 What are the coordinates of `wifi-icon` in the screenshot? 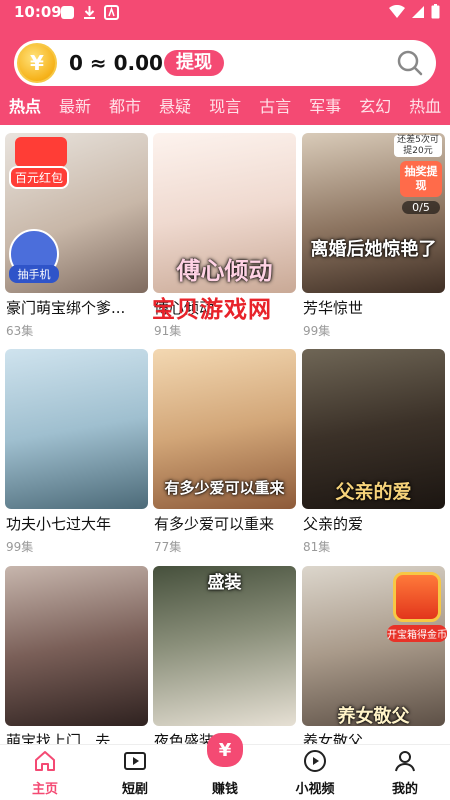 It's located at (397, 11).